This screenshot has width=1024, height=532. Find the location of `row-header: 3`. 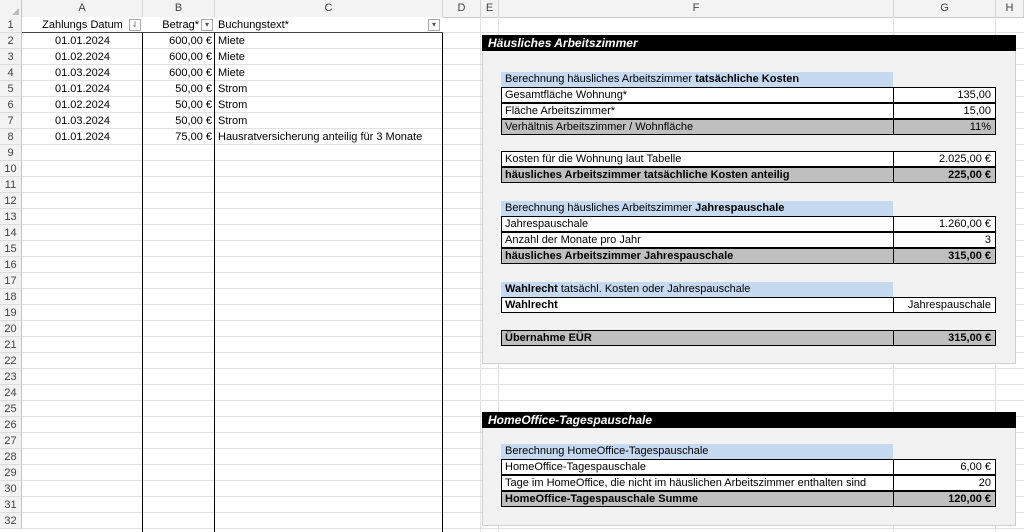

row-header: 3 is located at coordinates (11, 57).